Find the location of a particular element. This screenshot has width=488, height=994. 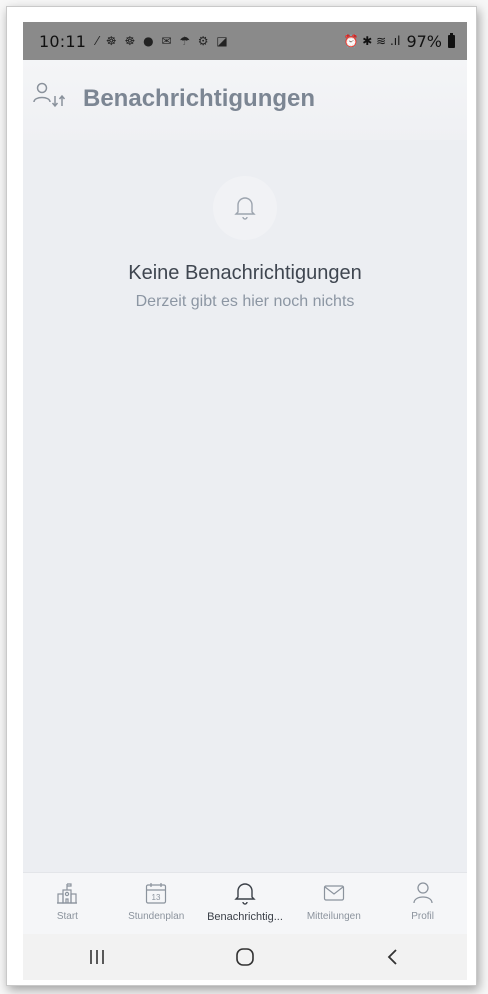

back-icon is located at coordinates (392, 957).